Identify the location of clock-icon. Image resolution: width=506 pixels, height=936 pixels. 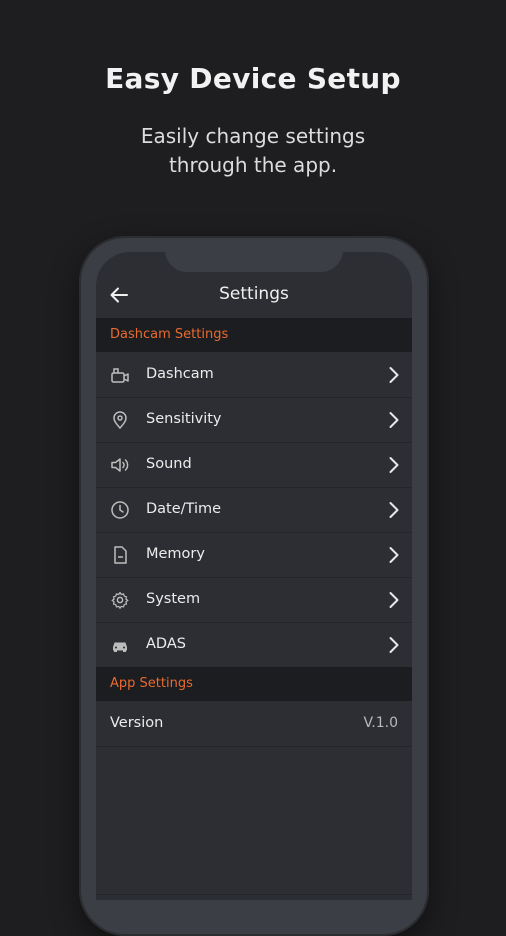
(120, 510).